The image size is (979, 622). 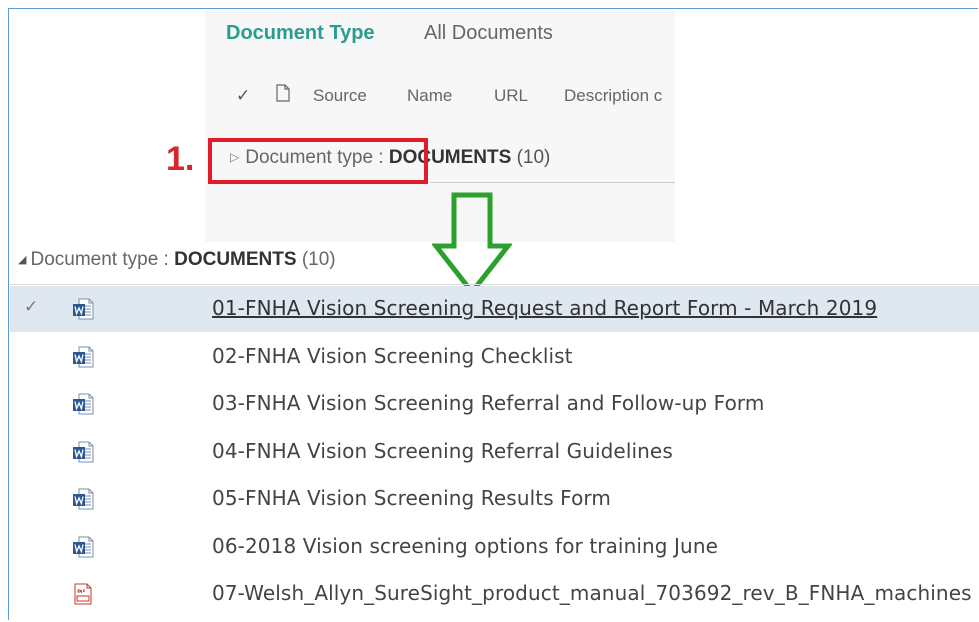 I want to click on down-arrow-annotation-icon, so click(x=472, y=244).